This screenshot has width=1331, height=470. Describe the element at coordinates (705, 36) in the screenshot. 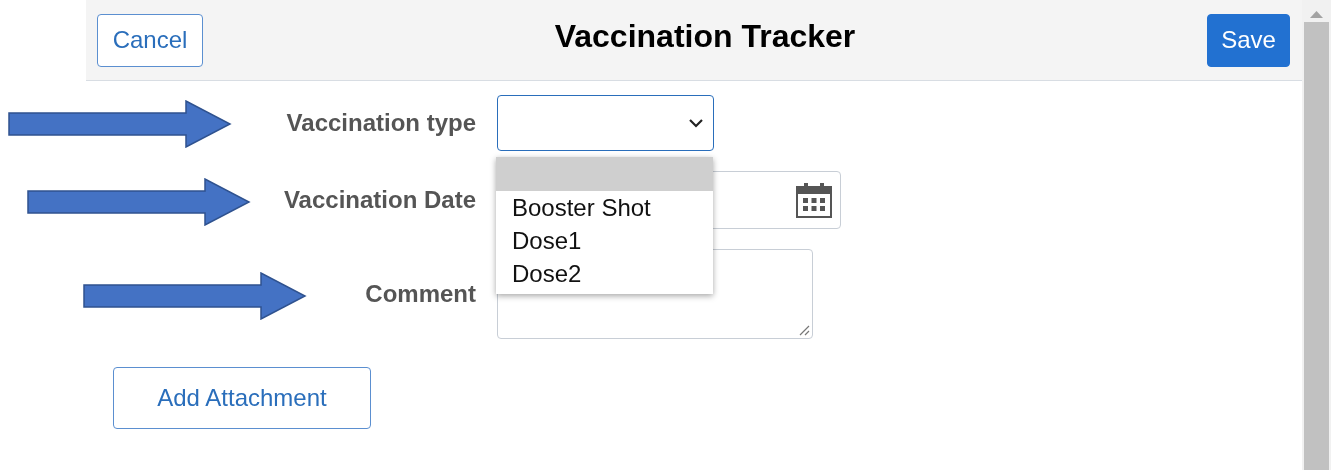

I see `page-title: Vaccination Tracker` at that location.